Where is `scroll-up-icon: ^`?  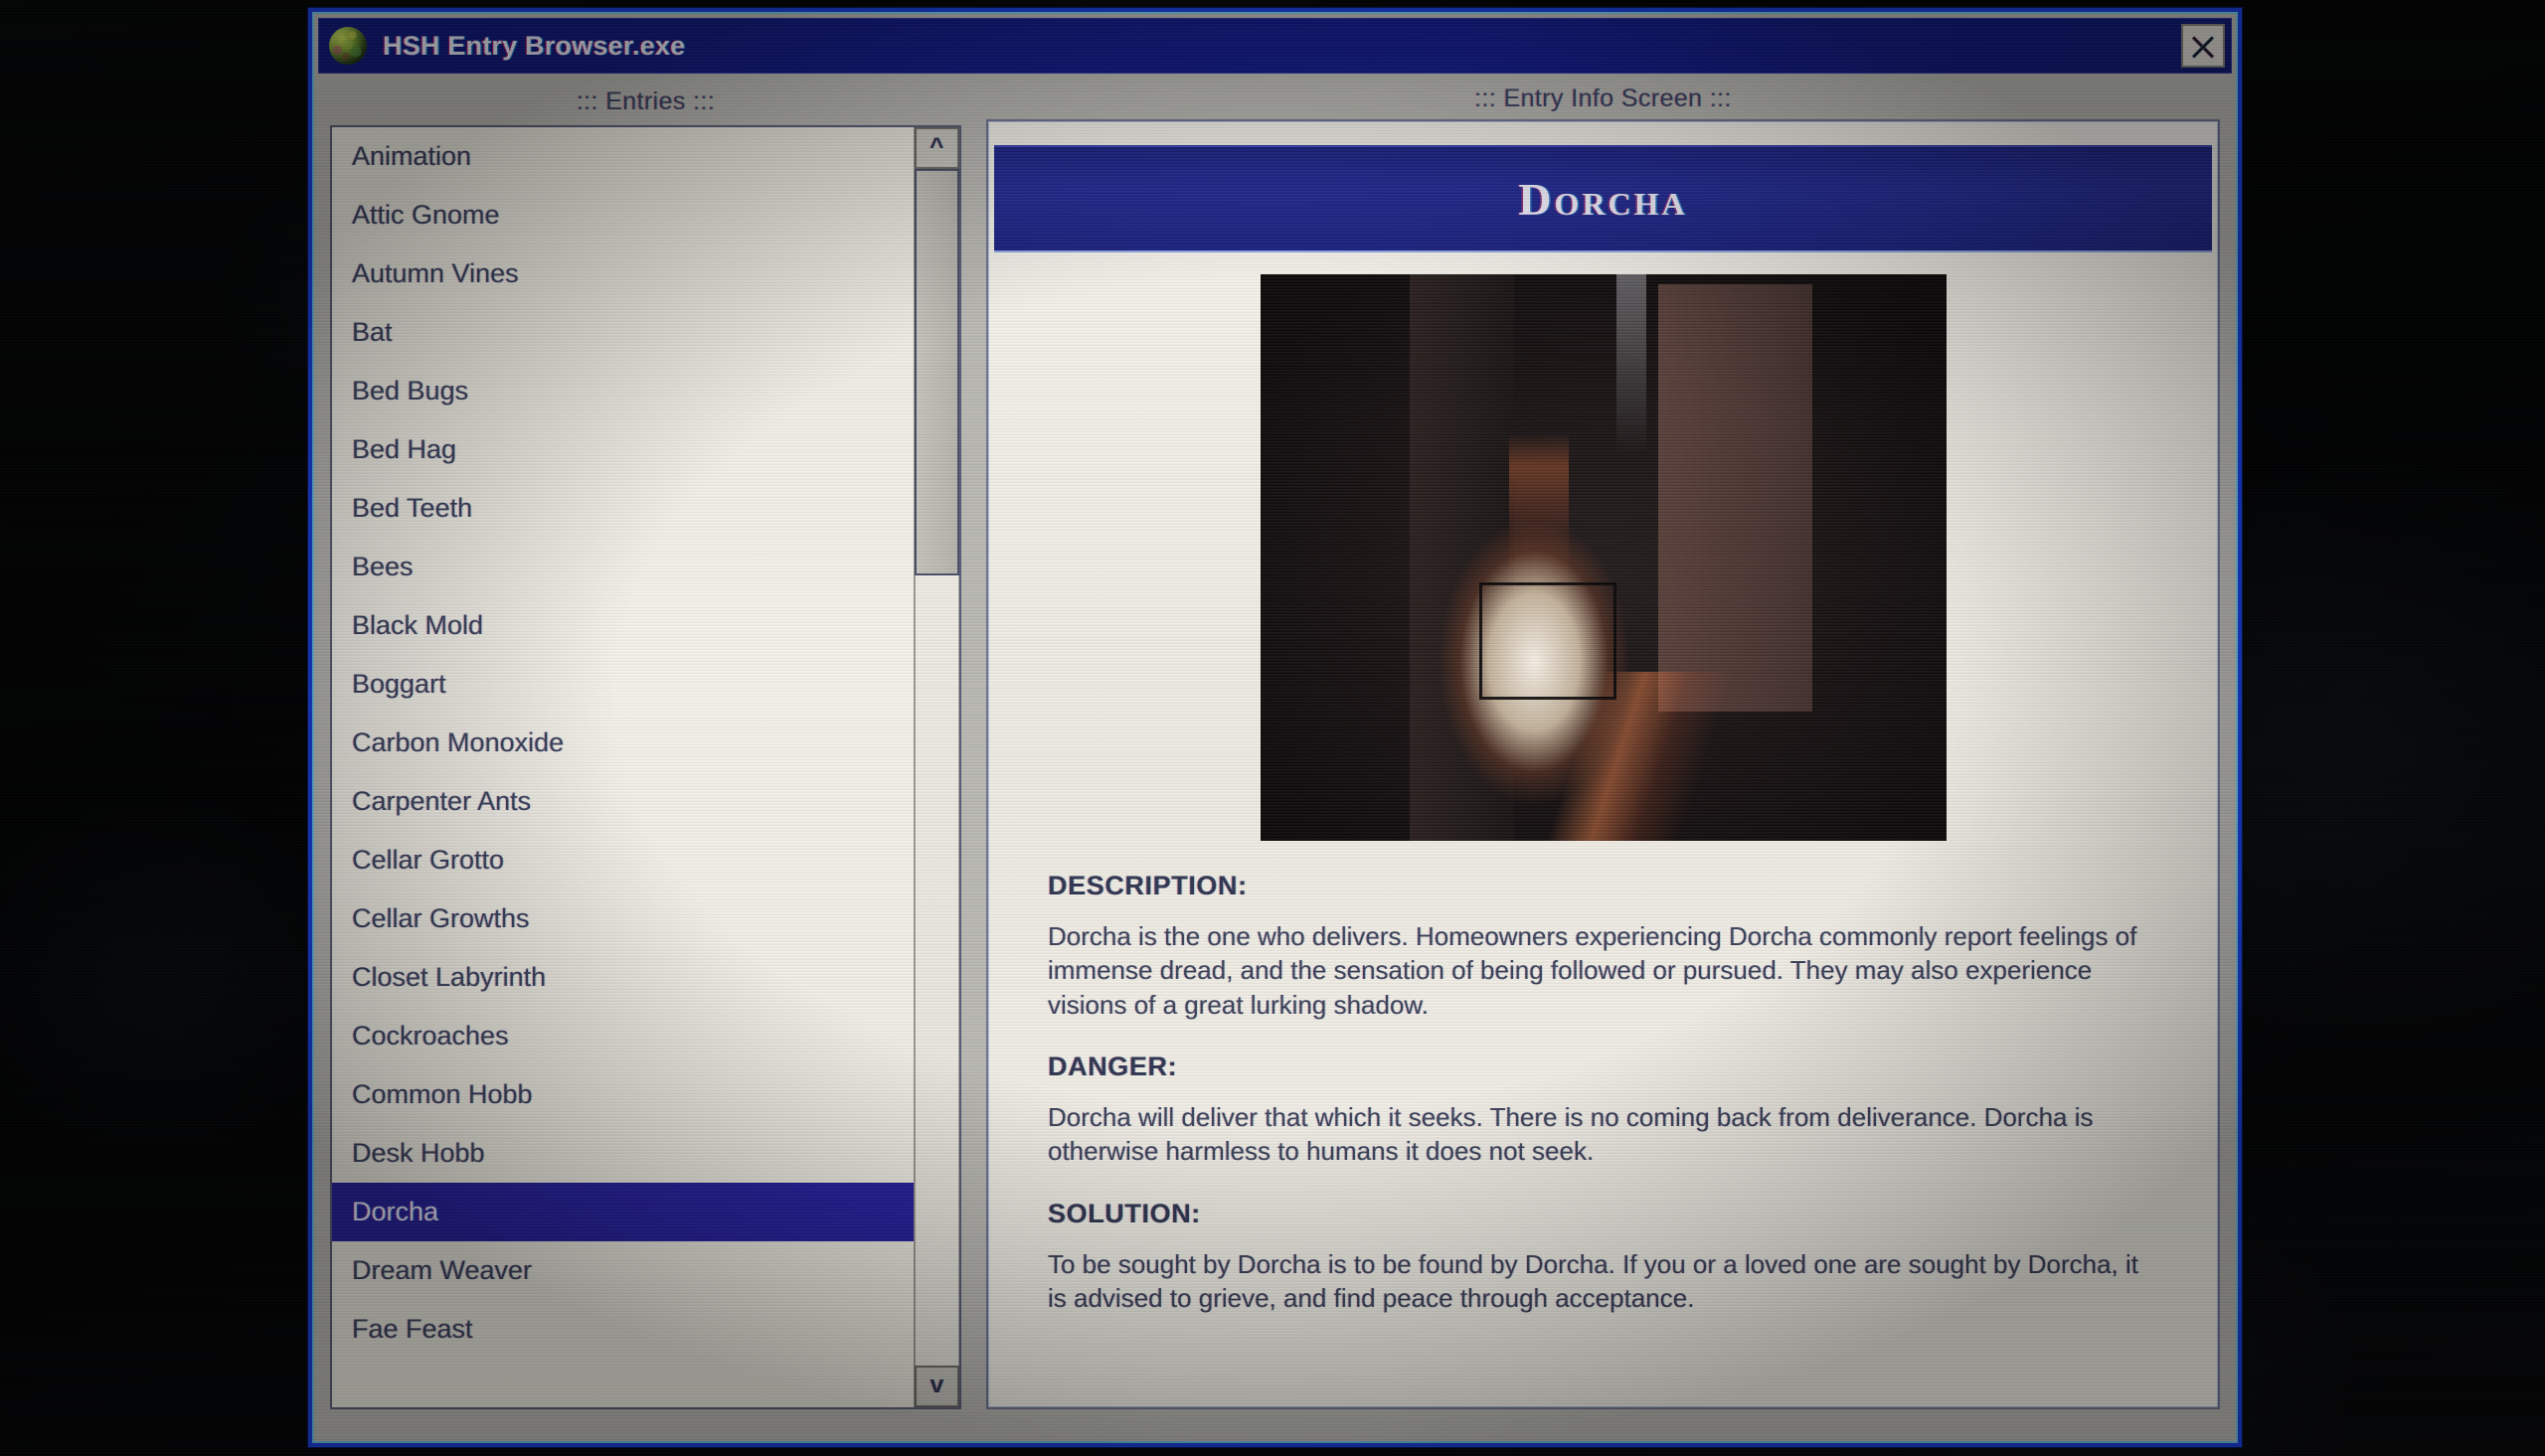 scroll-up-icon: ^ is located at coordinates (937, 148).